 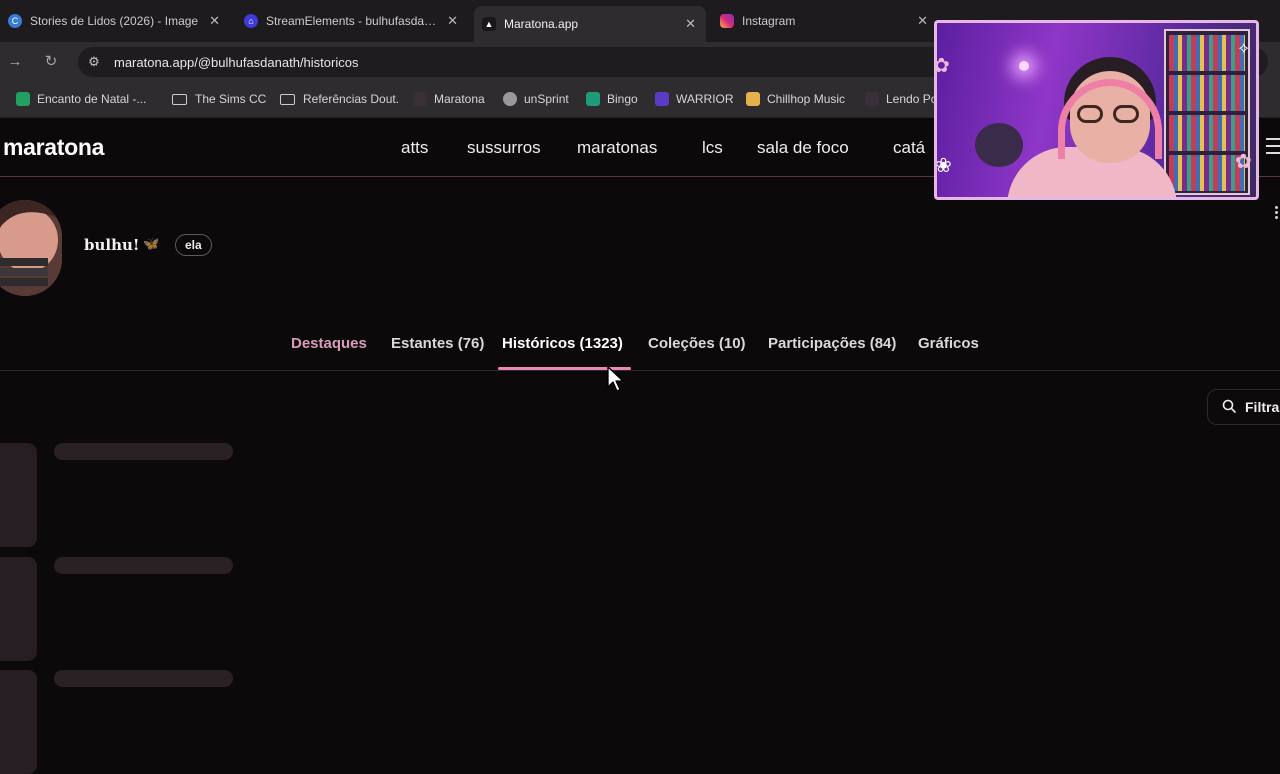 I want to click on tab-estantes: Estantes (76), so click(x=437, y=343).